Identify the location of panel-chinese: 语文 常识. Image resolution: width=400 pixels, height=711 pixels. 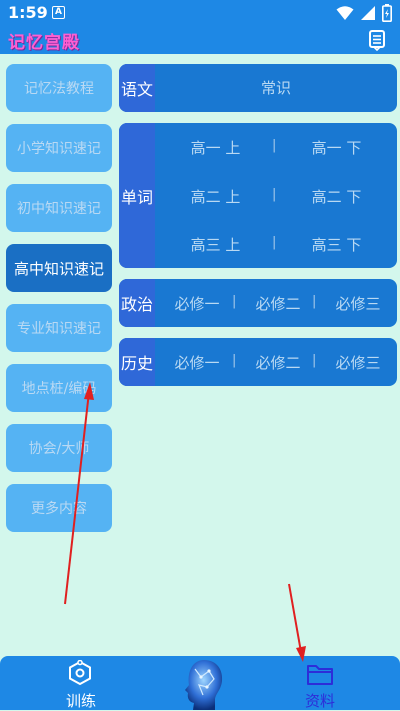
(258, 88).